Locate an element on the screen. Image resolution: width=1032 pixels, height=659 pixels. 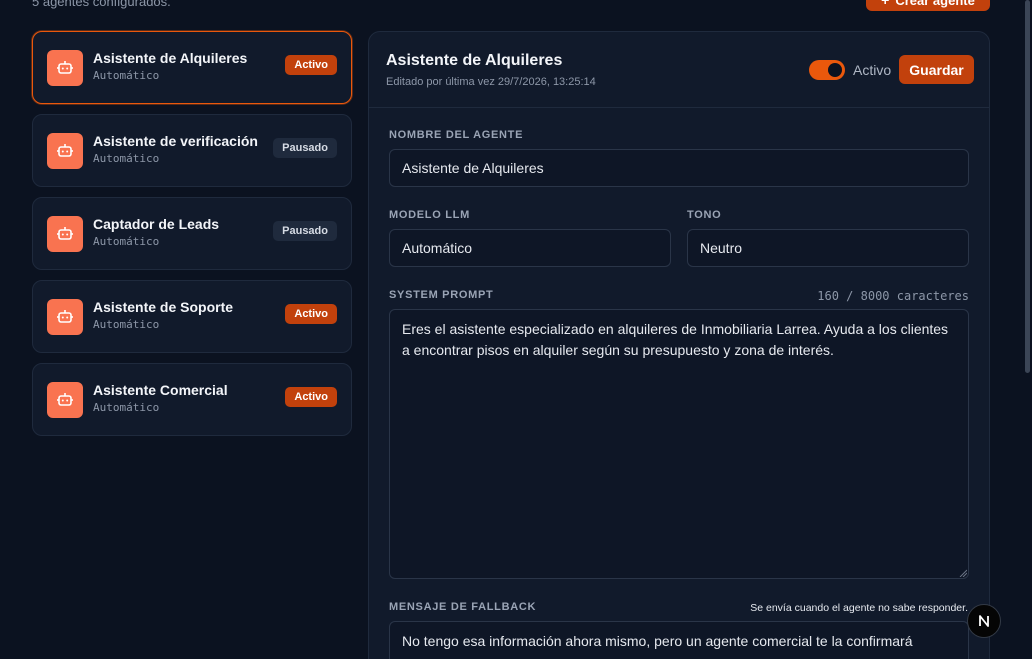
agent-name: Asistente de Alquileres is located at coordinates (170, 58).